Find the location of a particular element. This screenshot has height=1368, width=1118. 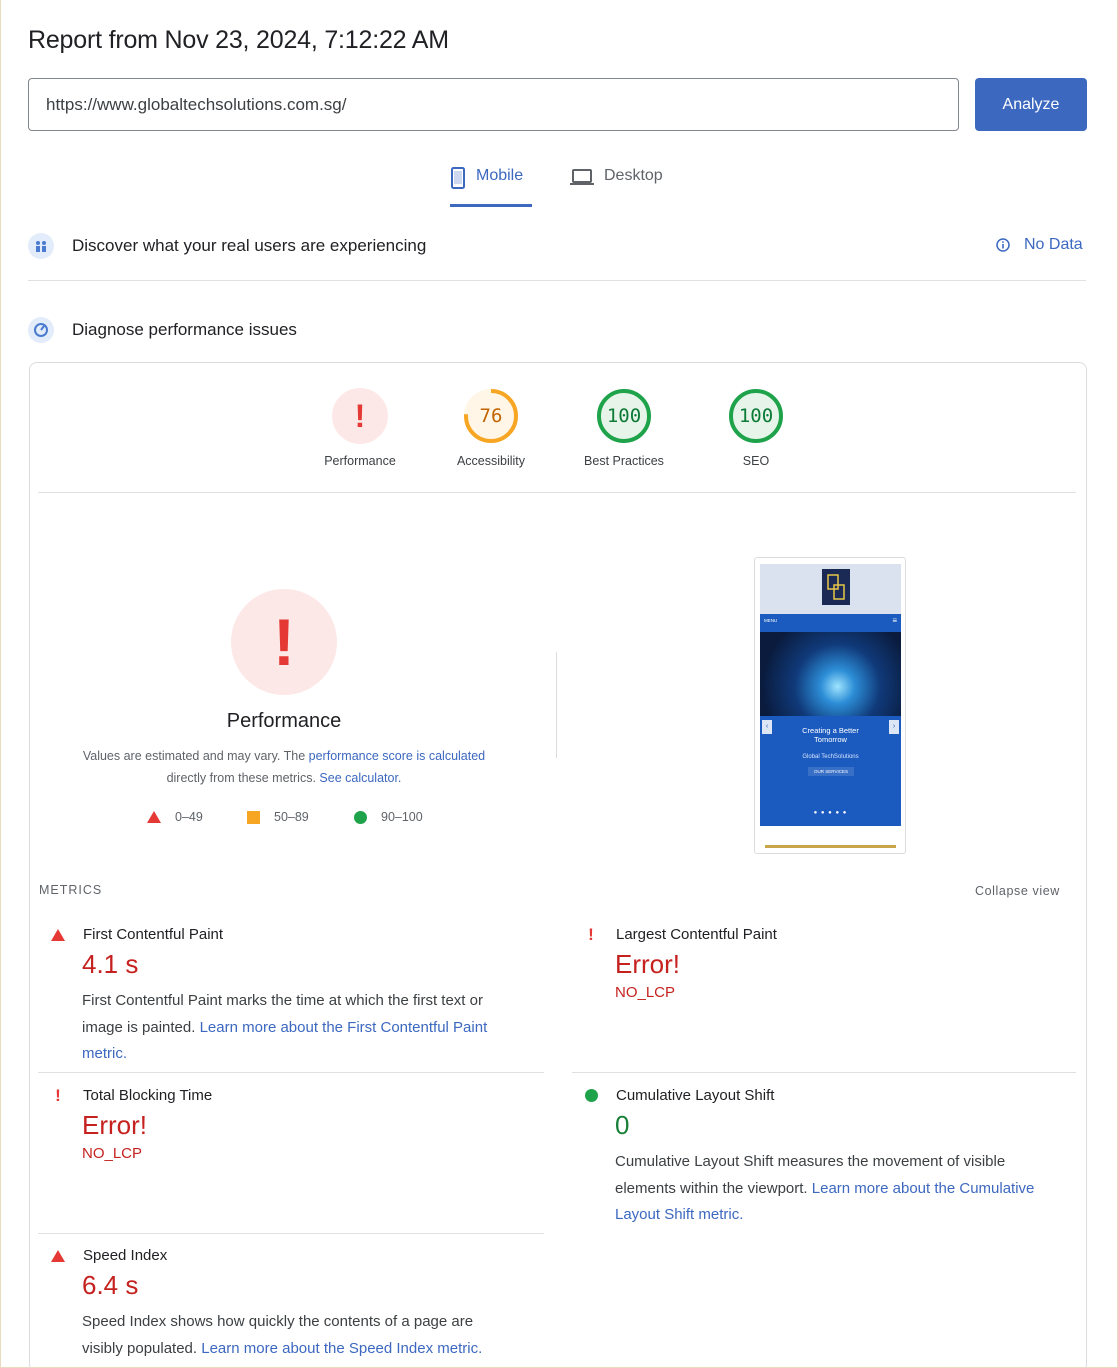

vertical-separator is located at coordinates (556, 705).